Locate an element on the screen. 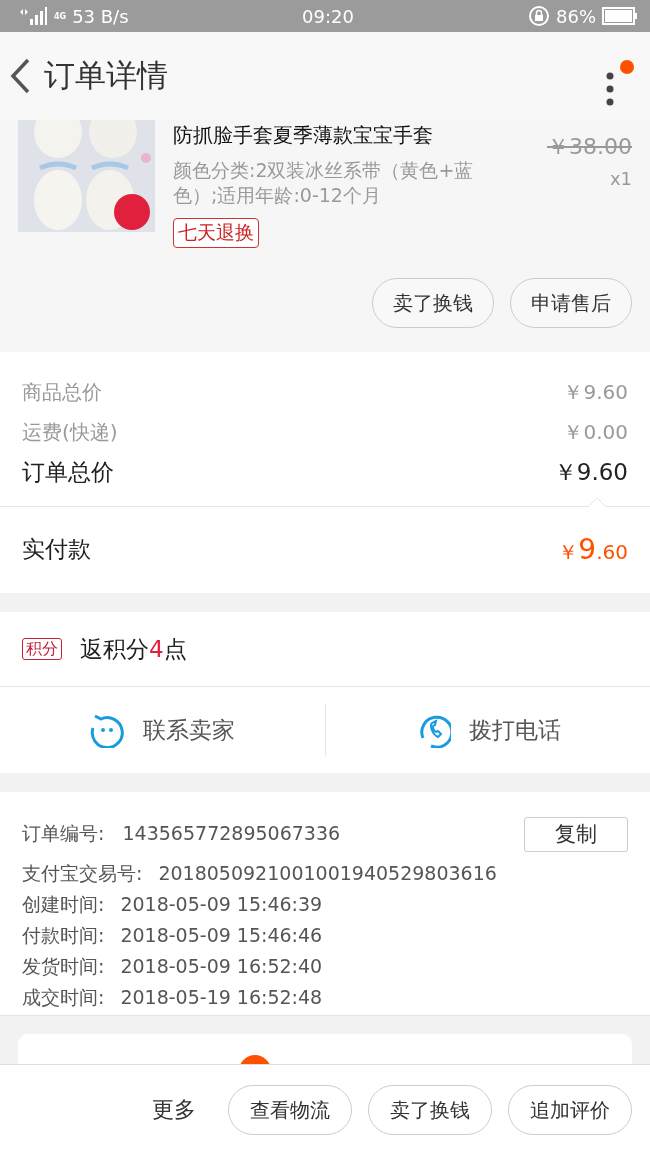 The height and width of the screenshot is (1155, 650). info-label: 创建时间: is located at coordinates (63, 904).